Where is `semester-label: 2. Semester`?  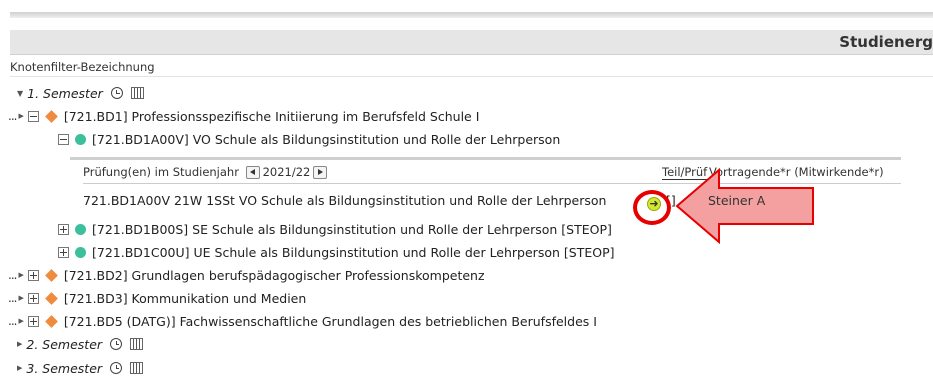 semester-label: 2. Semester is located at coordinates (64, 344).